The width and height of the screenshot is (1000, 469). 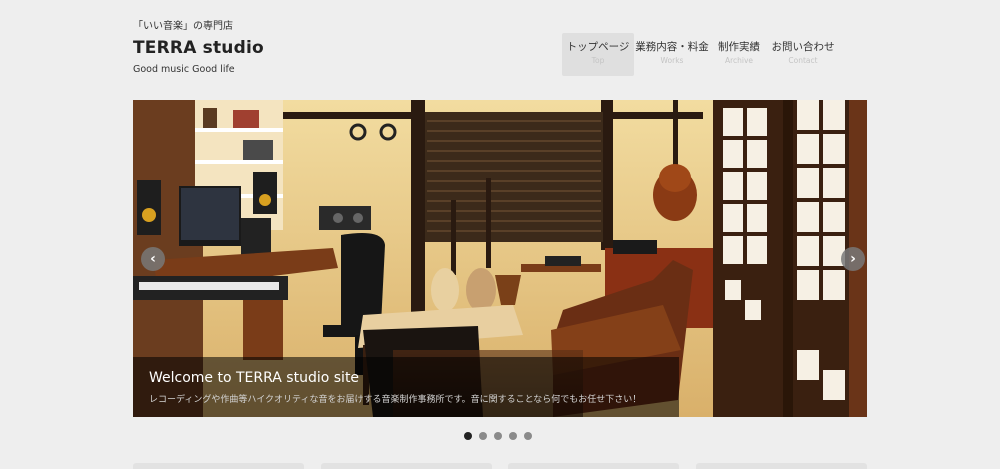 What do you see at coordinates (672, 47) in the screenshot?
I see `nav-item-label: 業務内容・料金` at bounding box center [672, 47].